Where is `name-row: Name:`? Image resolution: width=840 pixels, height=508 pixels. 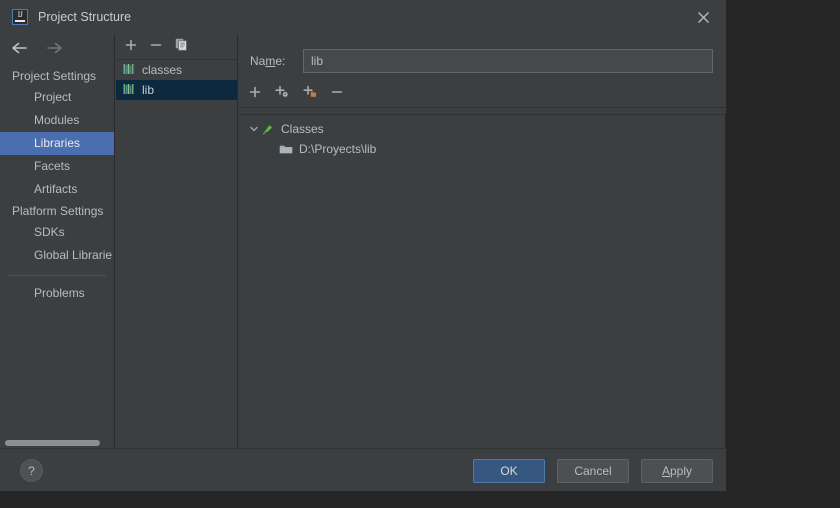 name-row: Name: is located at coordinates (482, 61).